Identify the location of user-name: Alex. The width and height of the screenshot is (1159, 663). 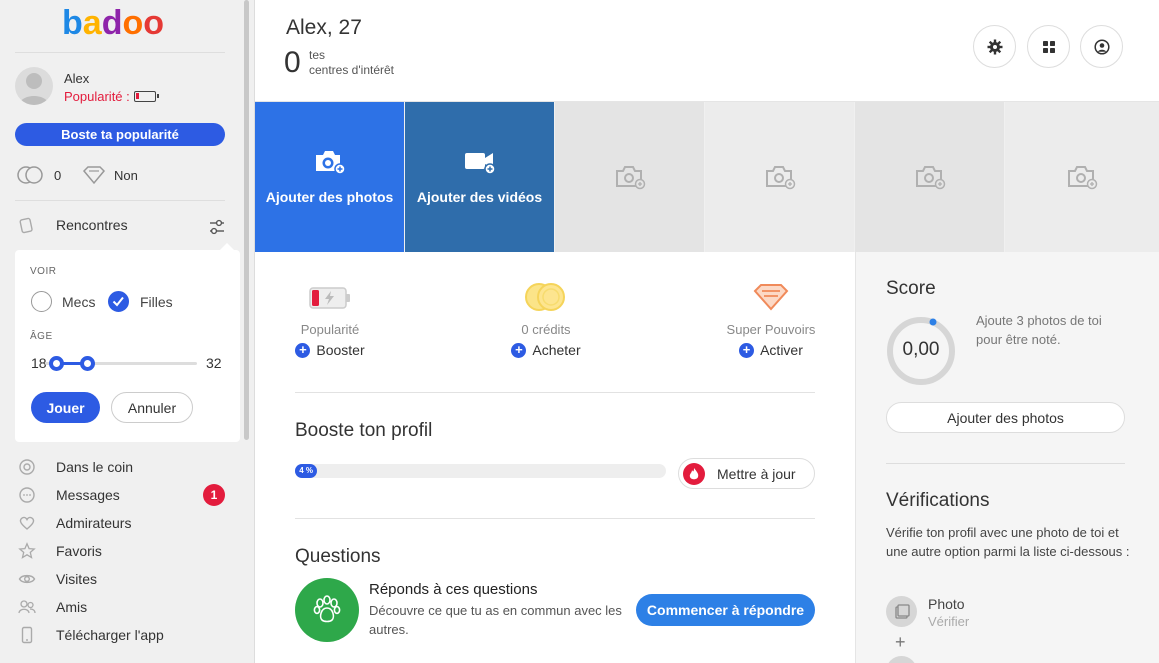
(76, 78).